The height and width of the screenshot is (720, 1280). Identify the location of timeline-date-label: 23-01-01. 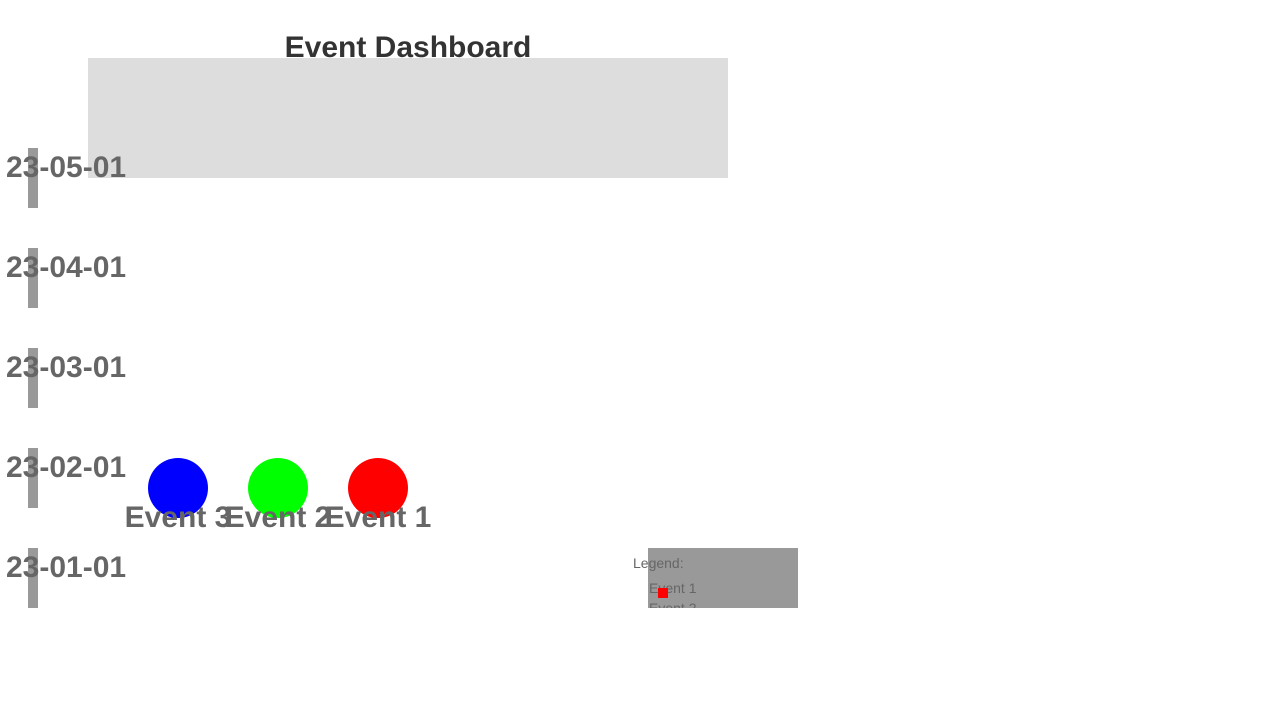
(66, 567).